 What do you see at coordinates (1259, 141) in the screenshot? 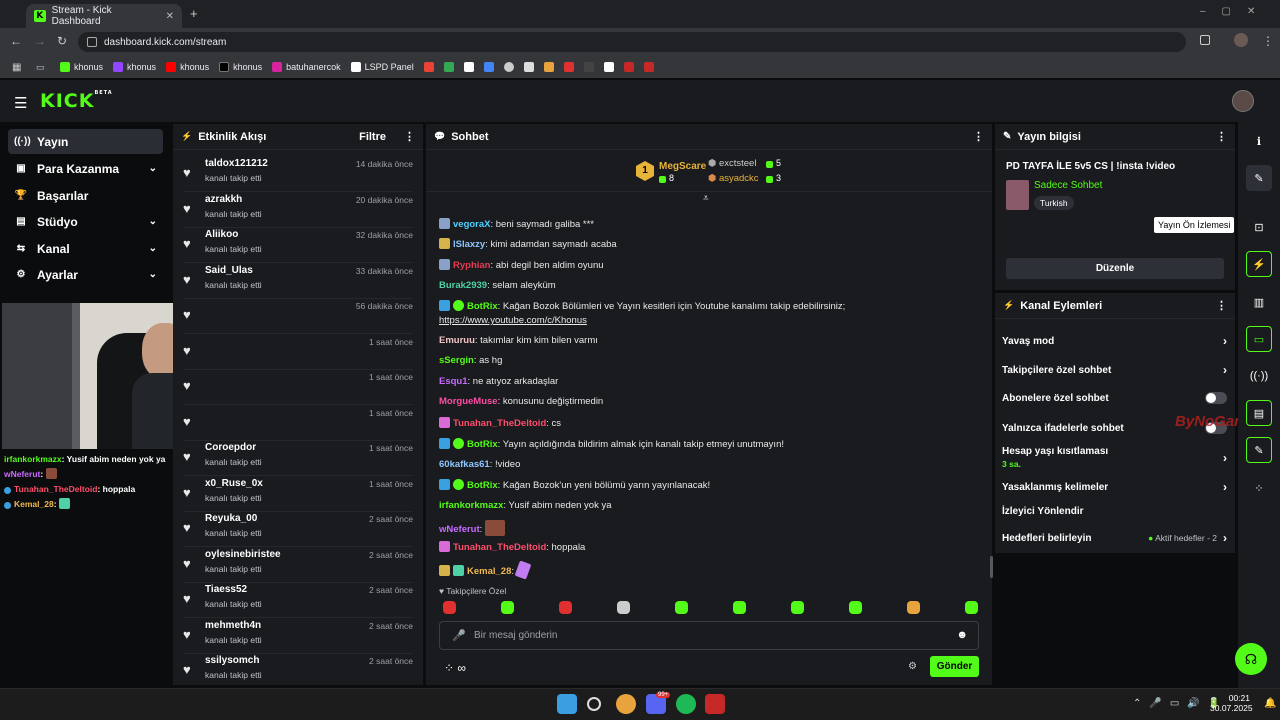
I see `info-icon: ℹ` at bounding box center [1259, 141].